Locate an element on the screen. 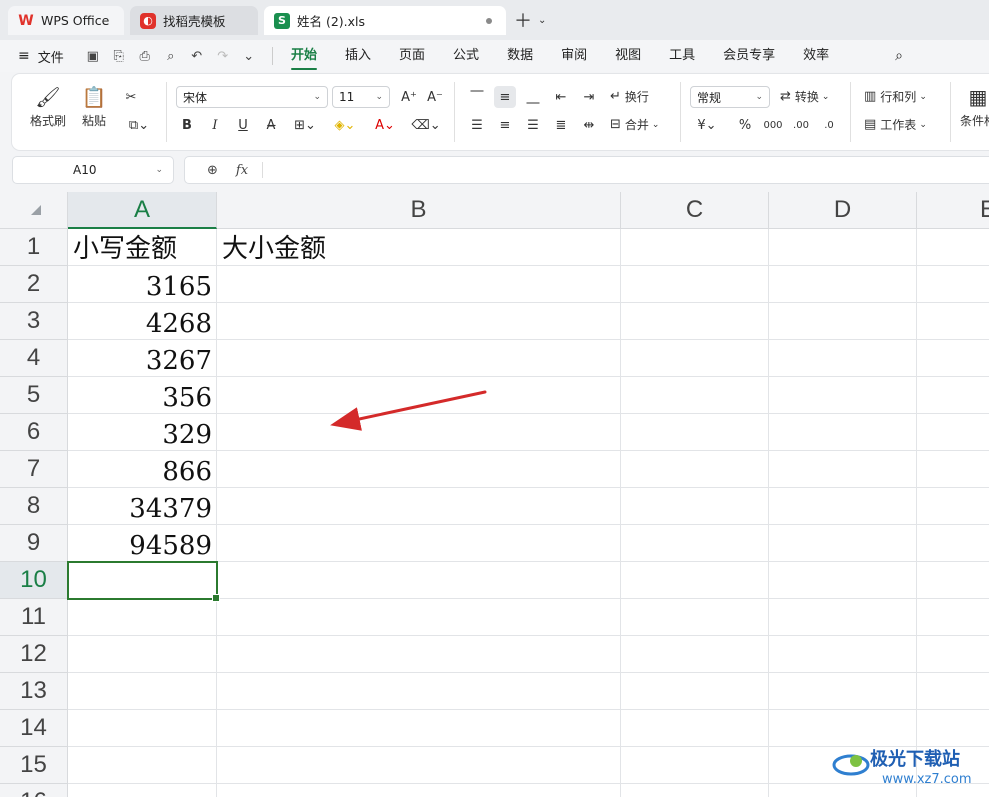  menu-tab-9: 效率 is located at coordinates (816, 56).